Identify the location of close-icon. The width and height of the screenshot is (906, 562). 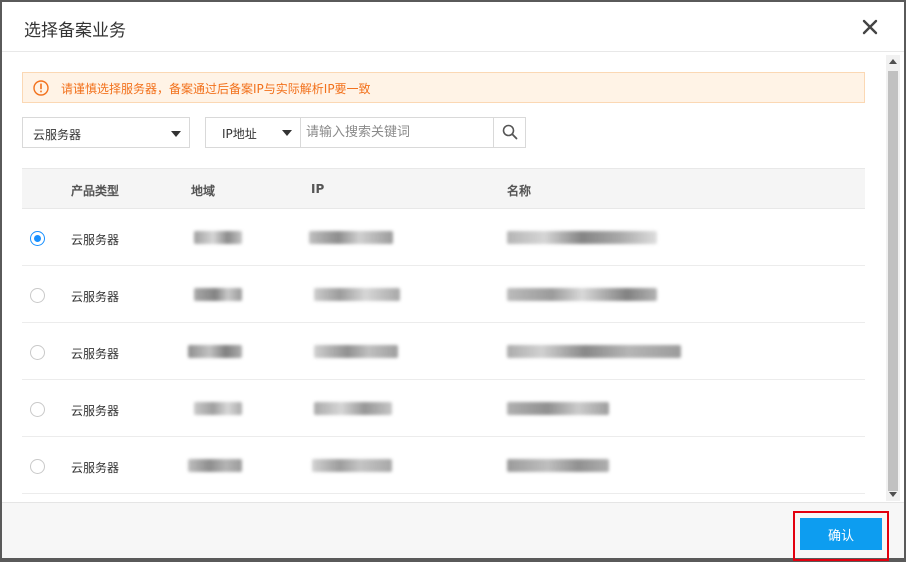
(870, 27).